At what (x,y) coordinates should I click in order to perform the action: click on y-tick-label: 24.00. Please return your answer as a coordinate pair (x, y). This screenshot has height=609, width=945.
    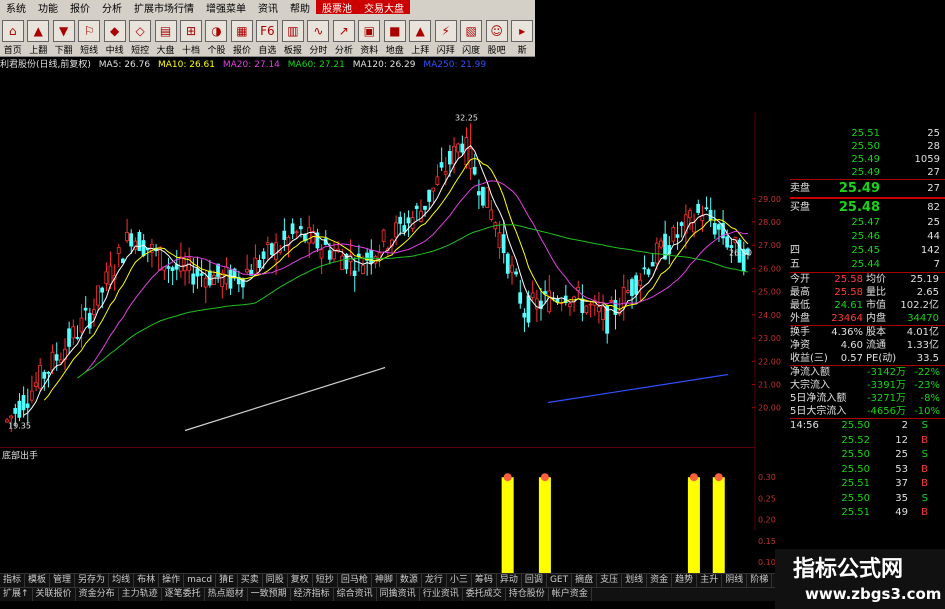
    Looking at the image, I should click on (769, 315).